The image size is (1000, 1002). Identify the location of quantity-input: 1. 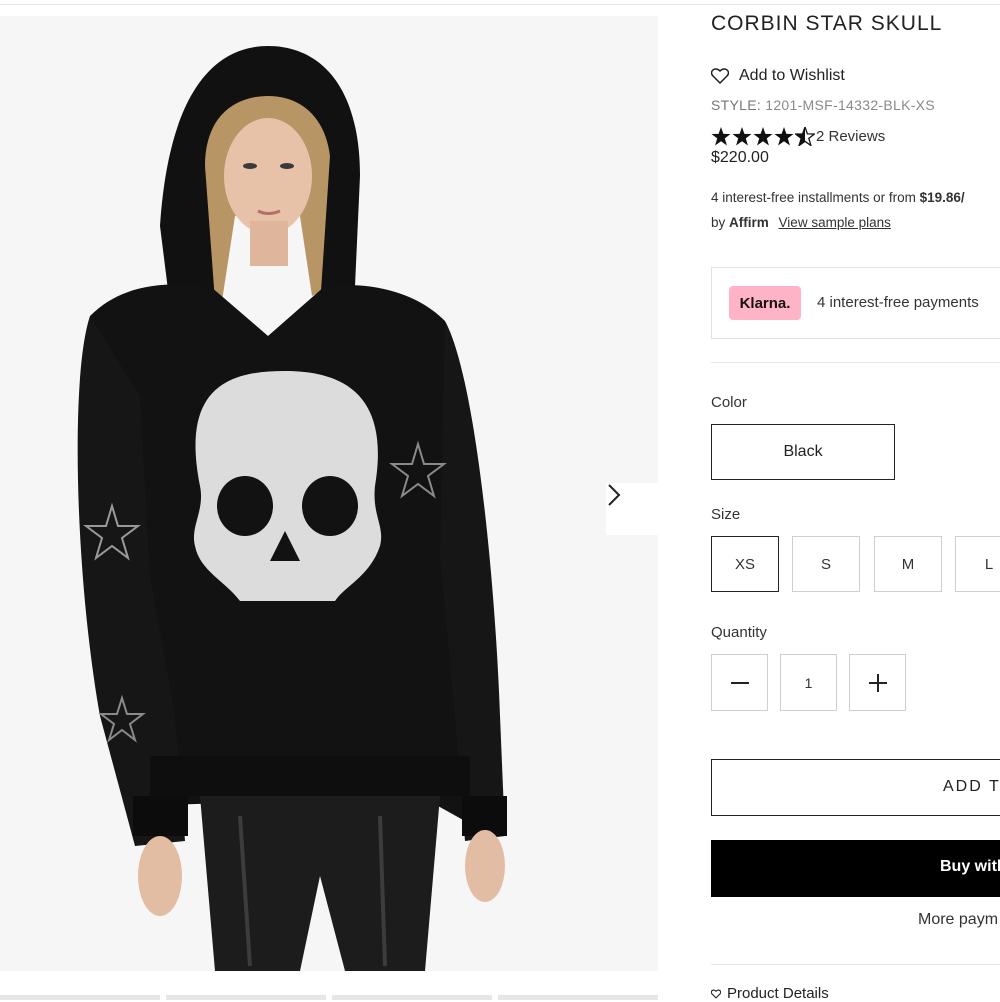
(808, 682).